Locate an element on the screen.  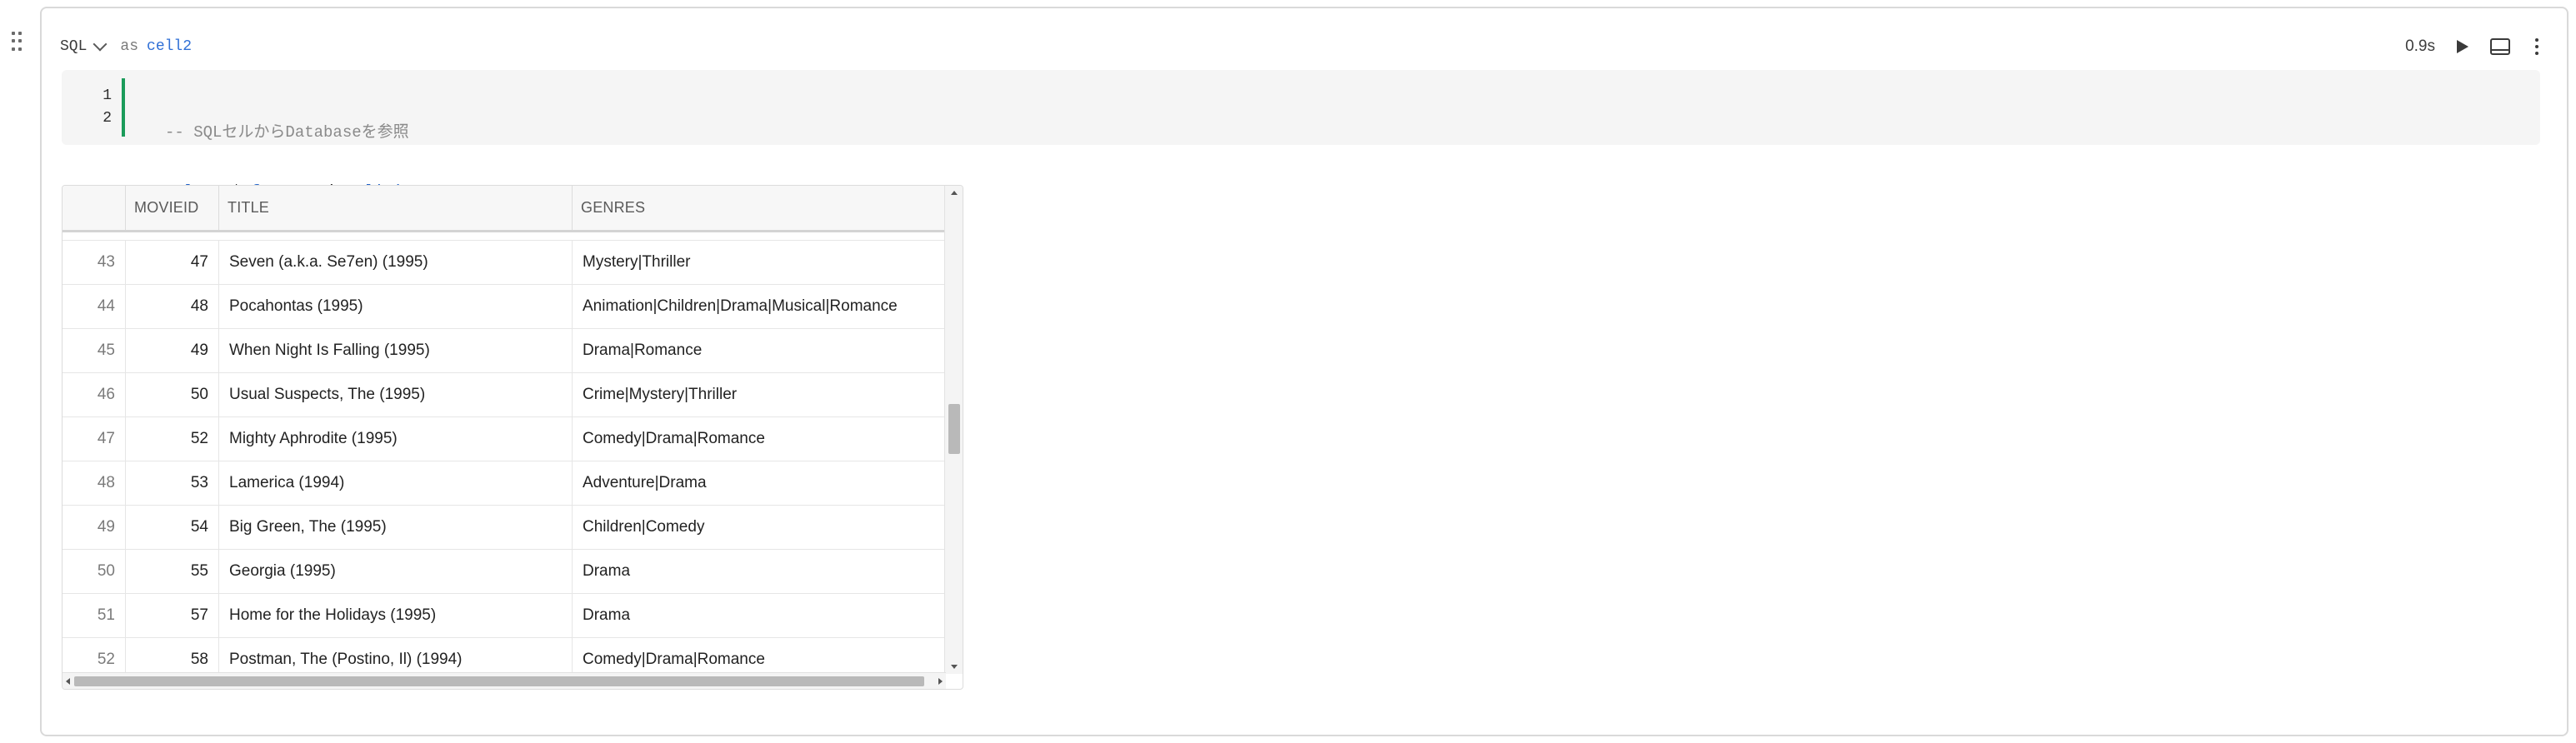
line-number: 1 is located at coordinates (108, 95).